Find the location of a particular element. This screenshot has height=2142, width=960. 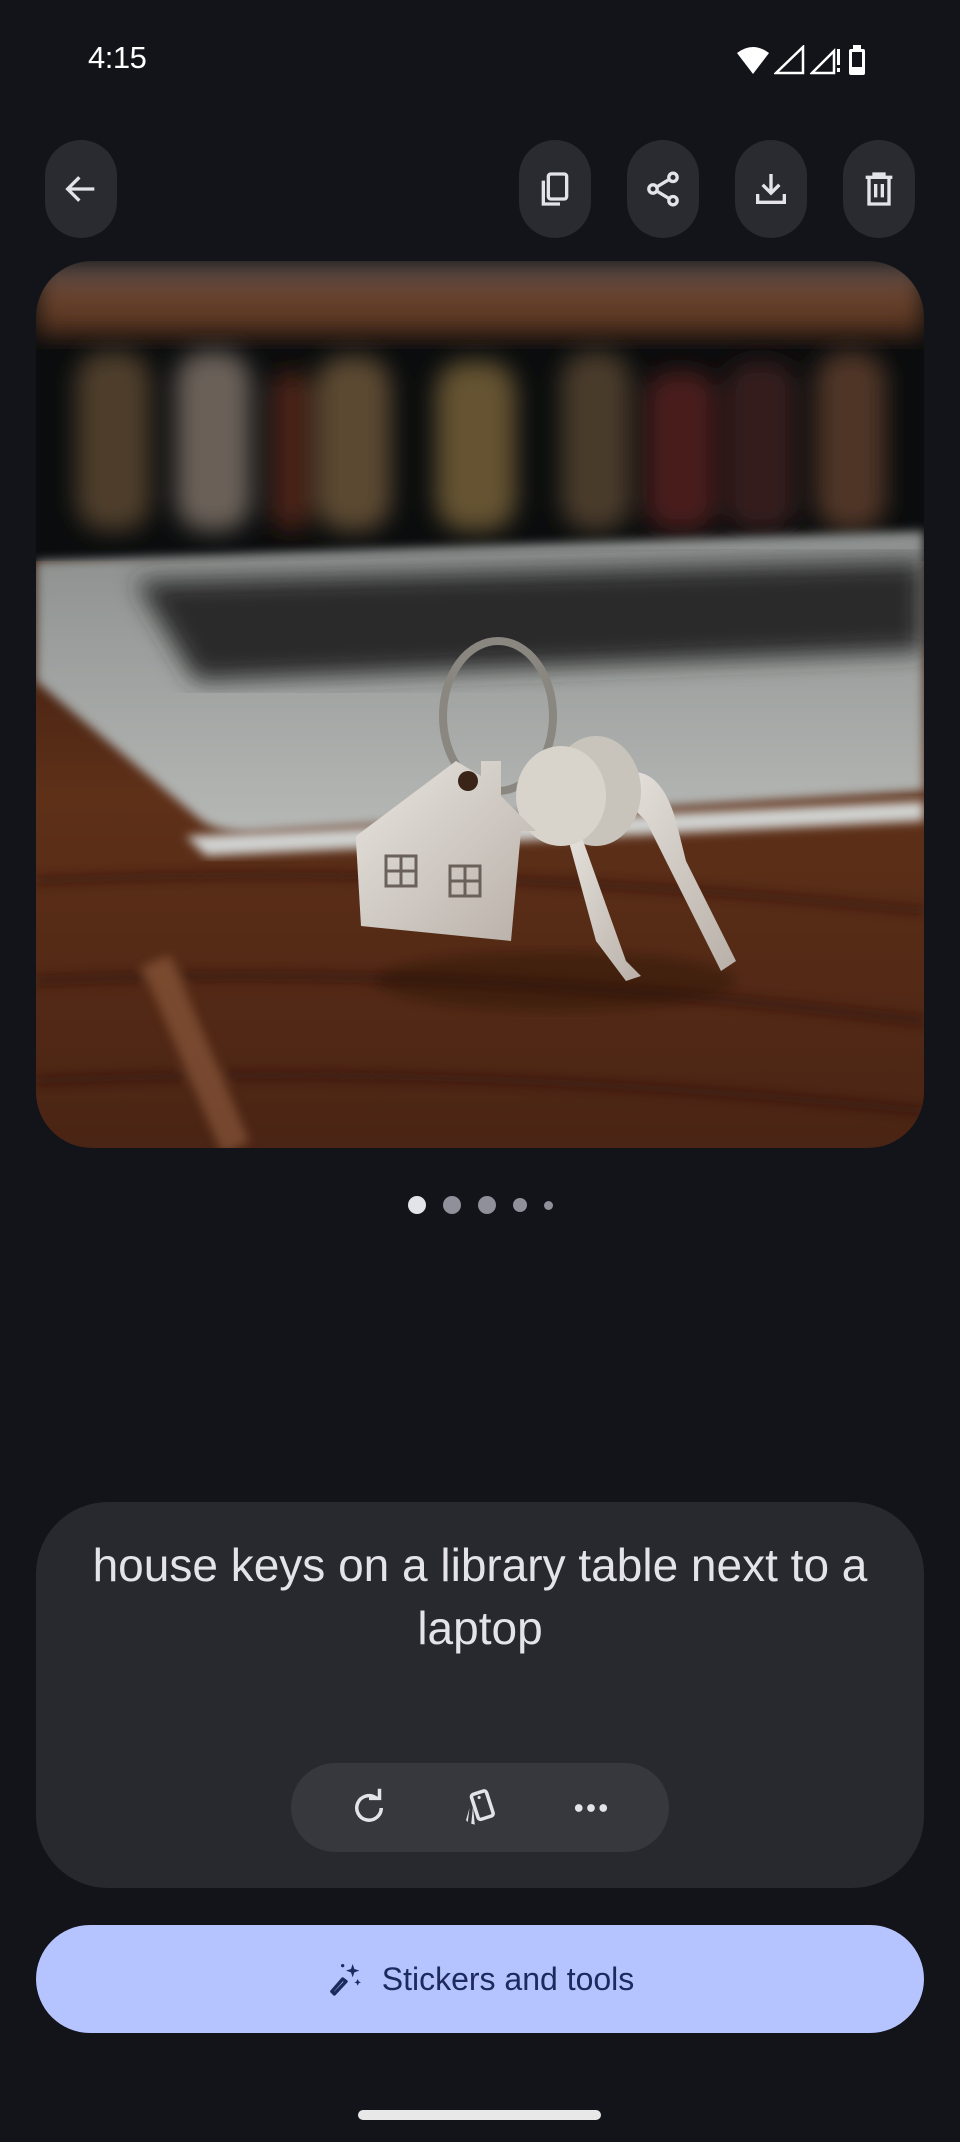

delete-button is located at coordinates (879, 189).